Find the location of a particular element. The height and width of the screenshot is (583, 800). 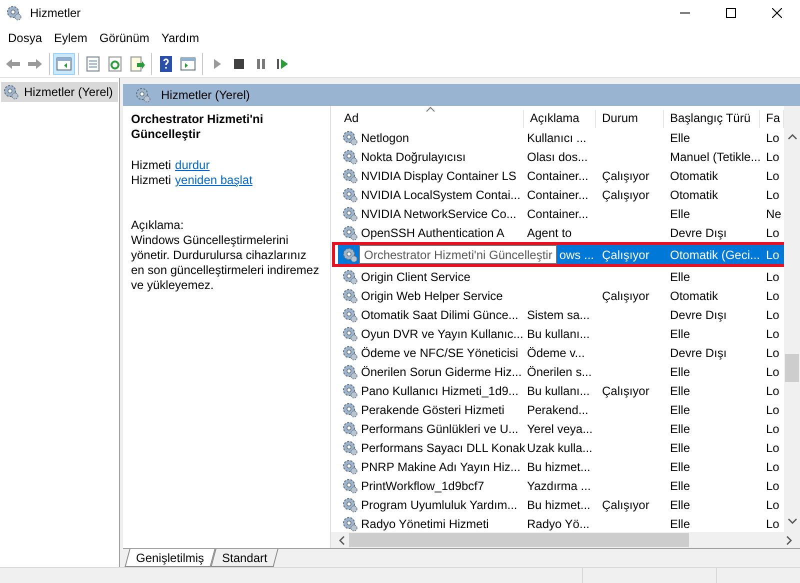

table-row: Program Uyumluluk Yardım... Bu hizmet... Çalışıyor Elle Lo is located at coordinates (561, 504).